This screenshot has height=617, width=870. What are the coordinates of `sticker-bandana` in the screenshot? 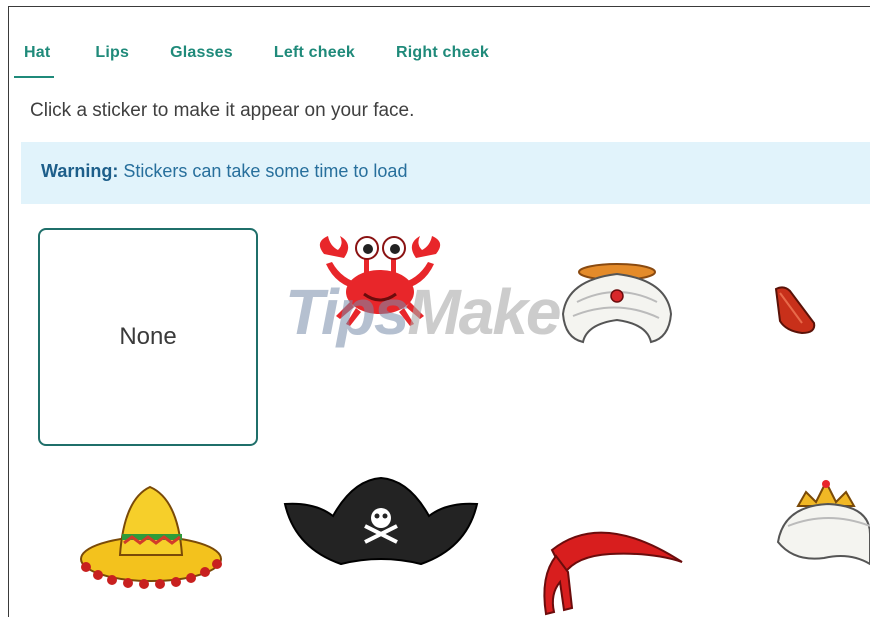 It's located at (612, 568).